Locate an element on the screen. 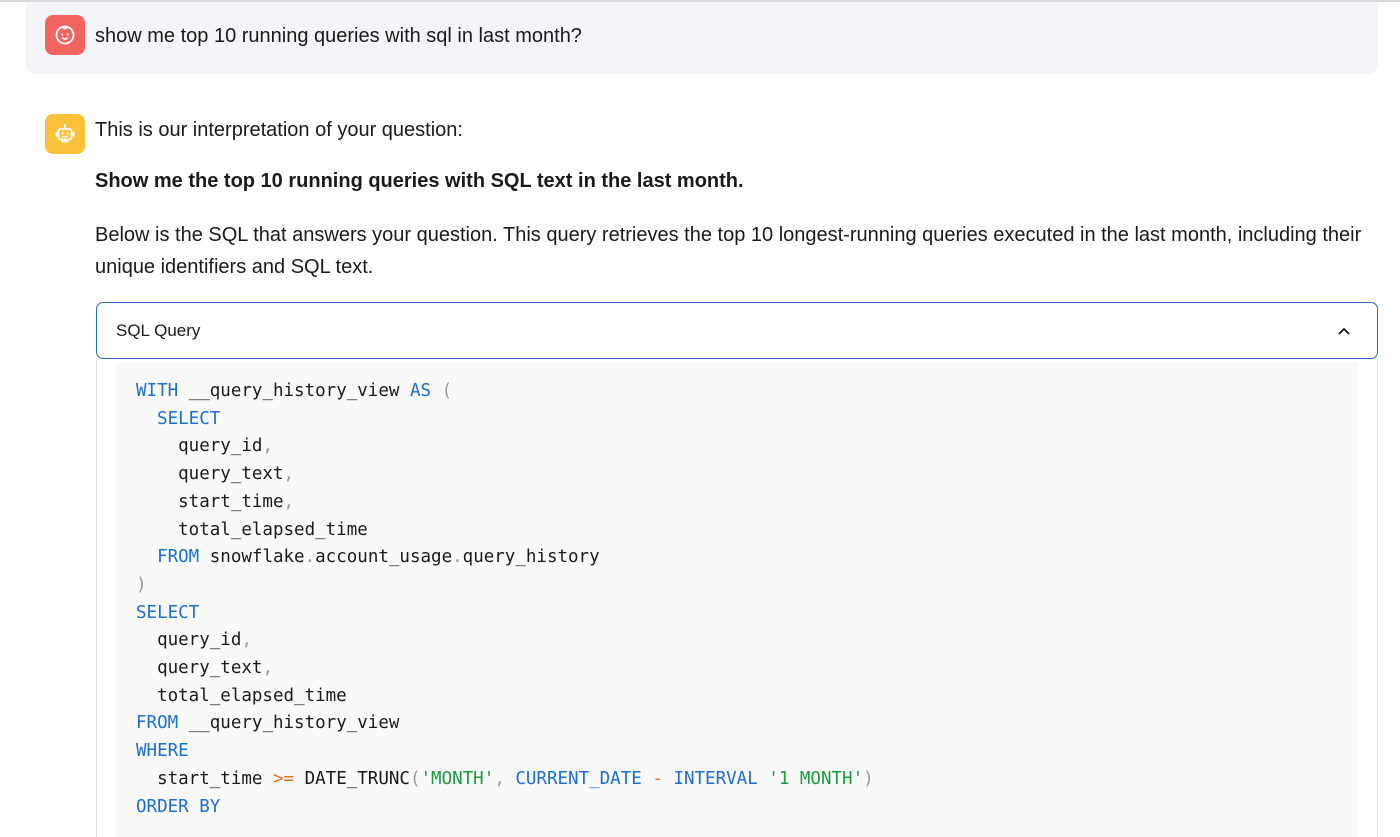  code-token: AS is located at coordinates (420, 391).